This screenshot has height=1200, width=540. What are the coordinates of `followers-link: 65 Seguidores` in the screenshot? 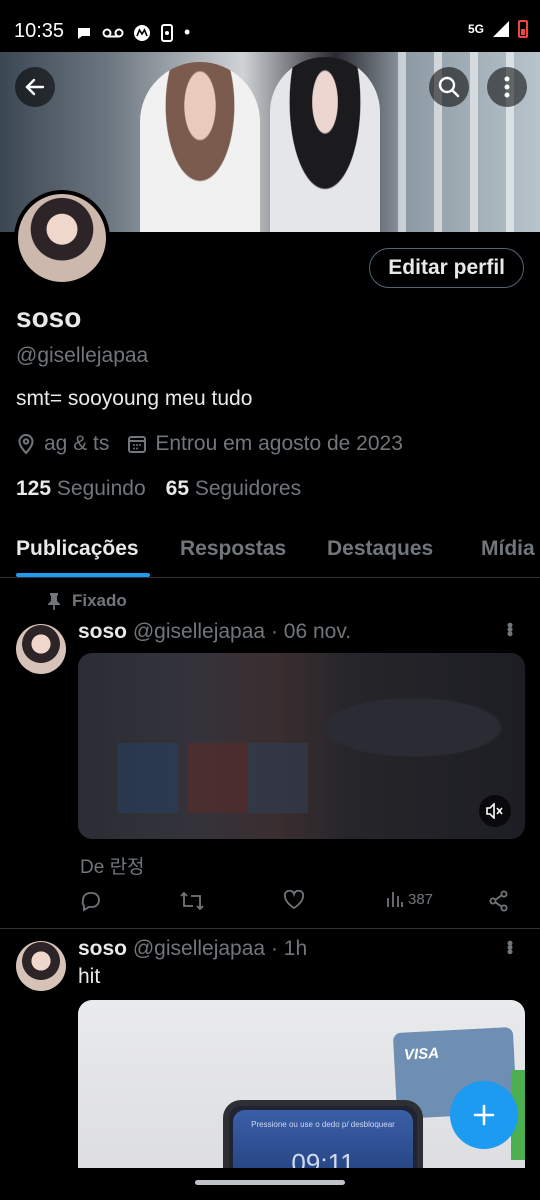 It's located at (233, 489).